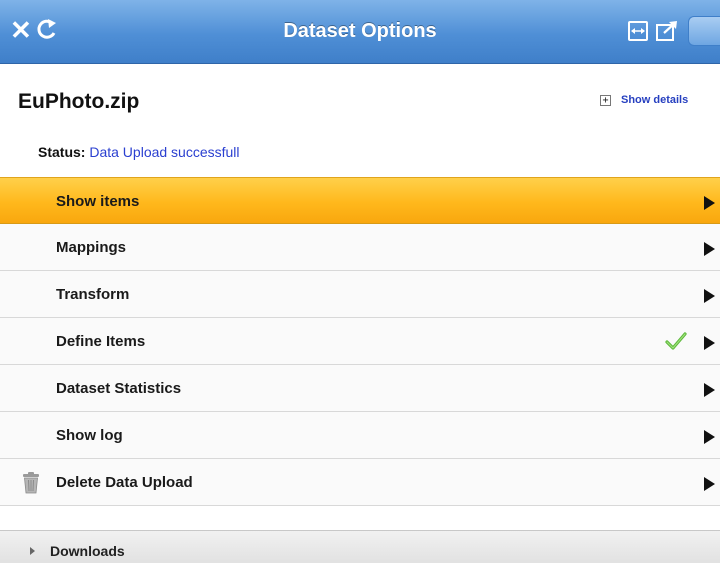 The height and width of the screenshot is (563, 720). Describe the element at coordinates (119, 388) in the screenshot. I see `menu-item-label: Dataset Statistics` at that location.